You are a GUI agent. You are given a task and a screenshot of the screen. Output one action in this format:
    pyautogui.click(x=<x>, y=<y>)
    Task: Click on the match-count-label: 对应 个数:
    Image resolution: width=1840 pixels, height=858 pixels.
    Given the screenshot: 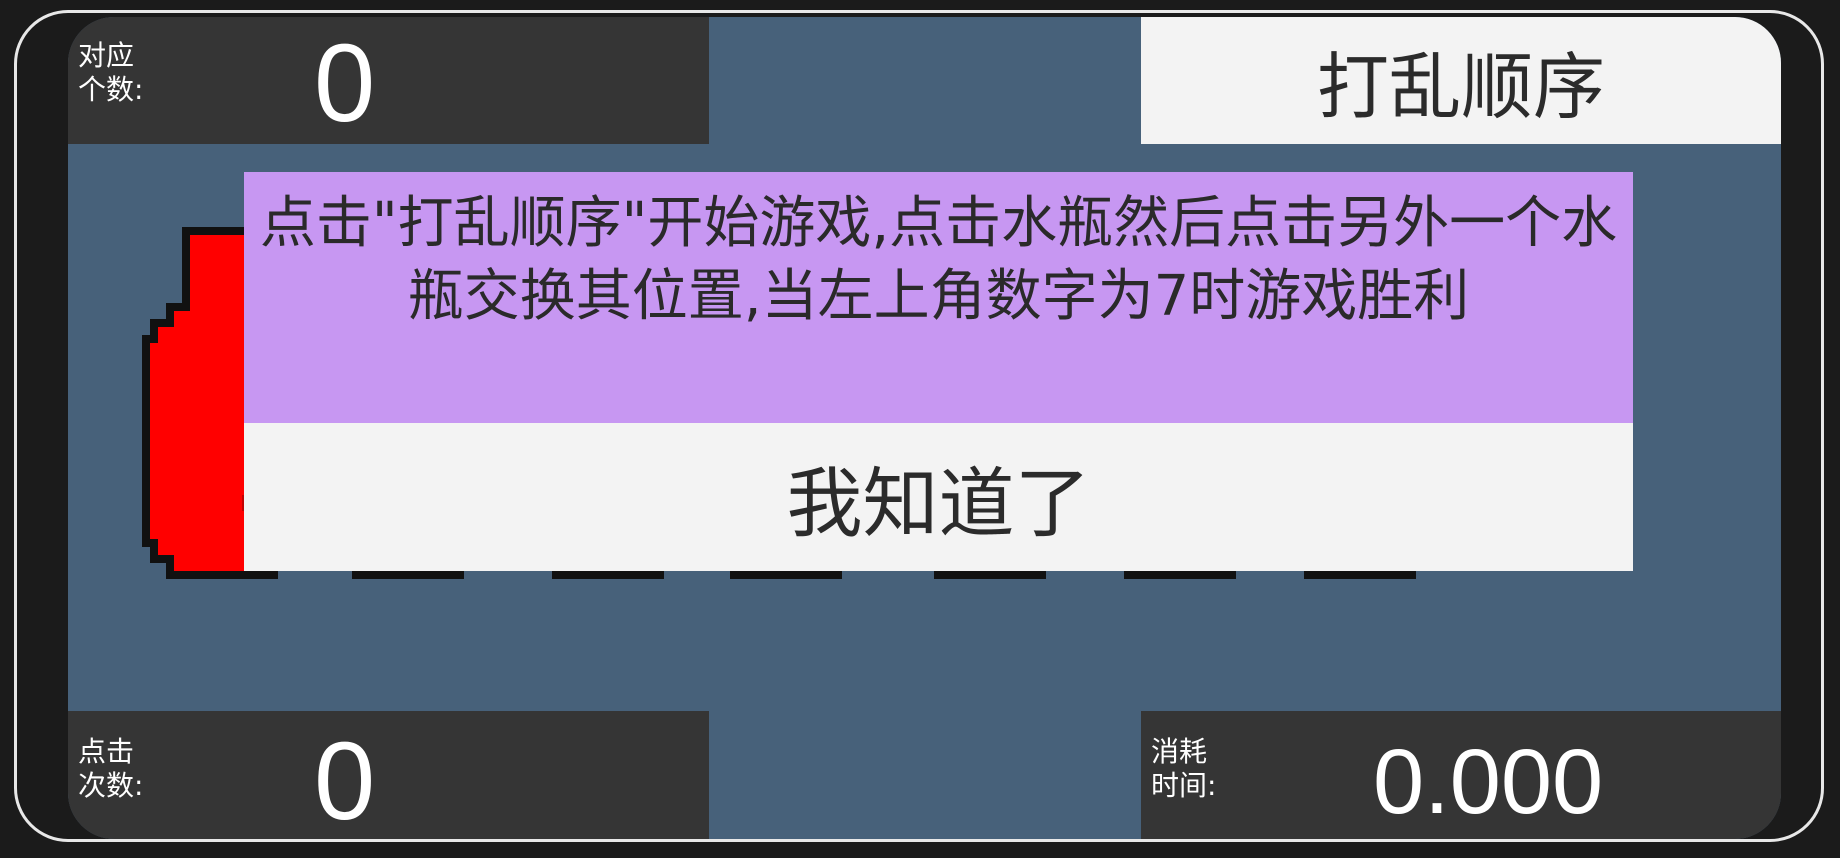 What is the action you would take?
    pyautogui.click(x=111, y=72)
    